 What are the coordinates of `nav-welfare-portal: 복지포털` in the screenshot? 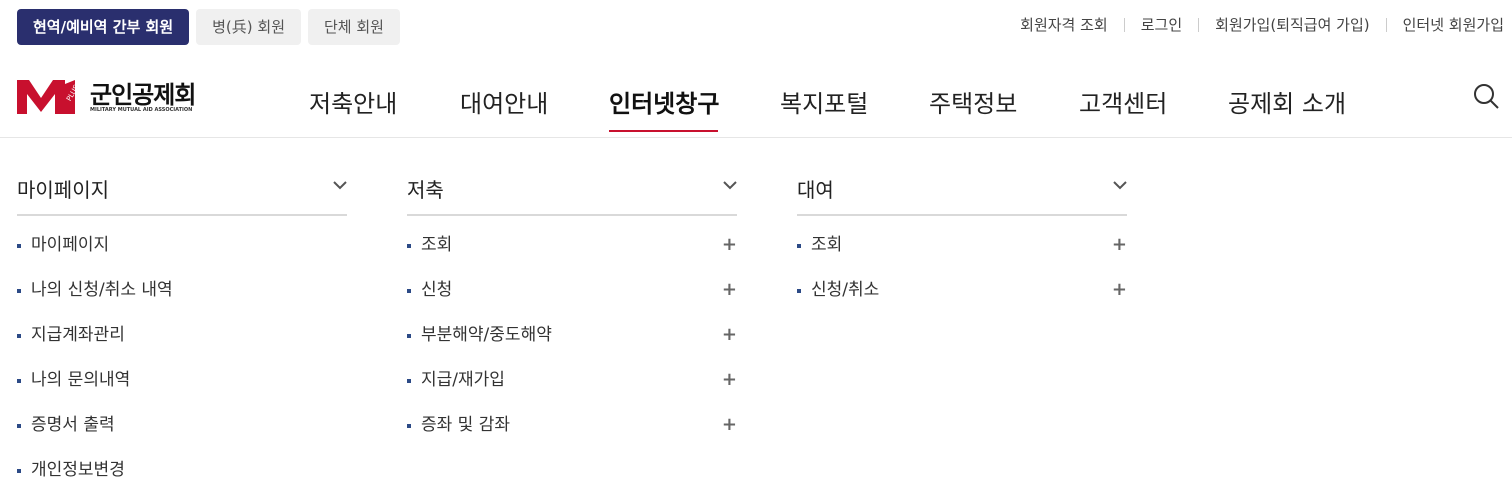 It's located at (824, 101).